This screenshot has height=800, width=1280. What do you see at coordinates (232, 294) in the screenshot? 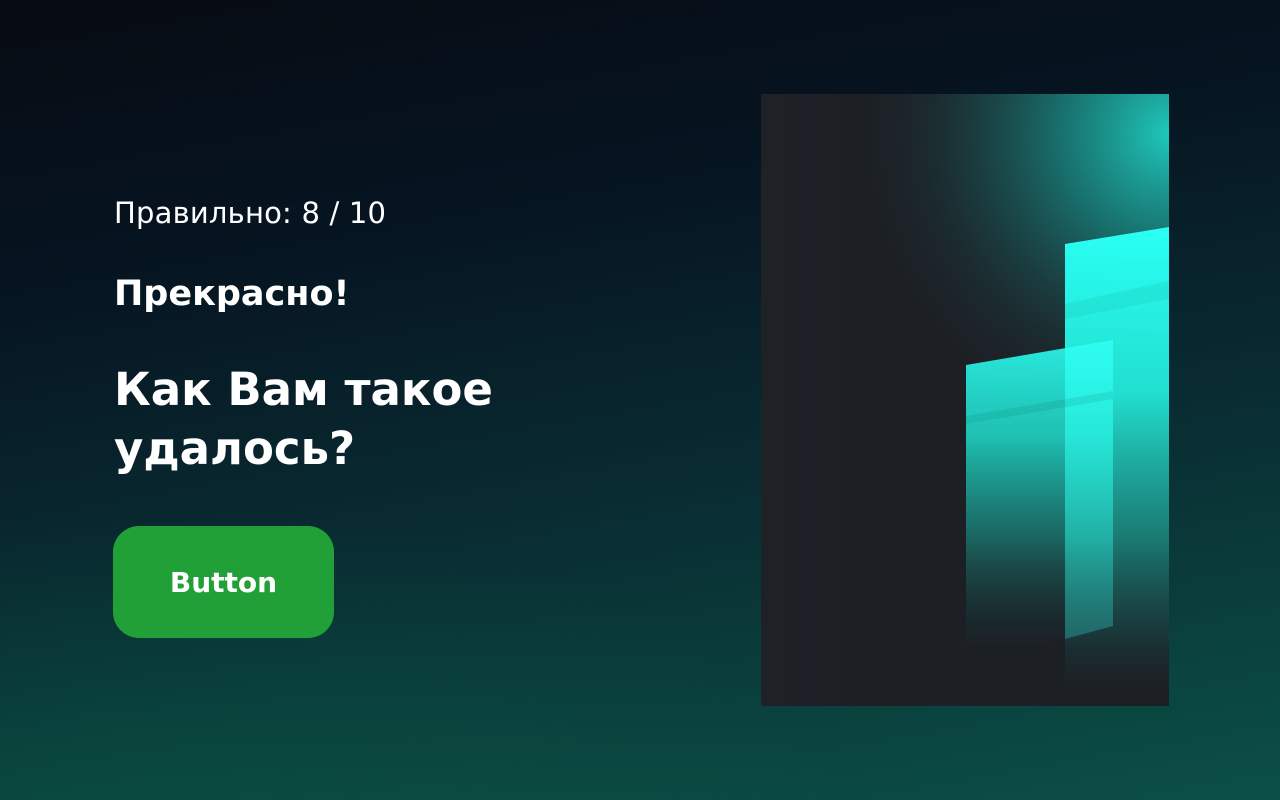
I see `praise-heading: Прекрасно!` at bounding box center [232, 294].